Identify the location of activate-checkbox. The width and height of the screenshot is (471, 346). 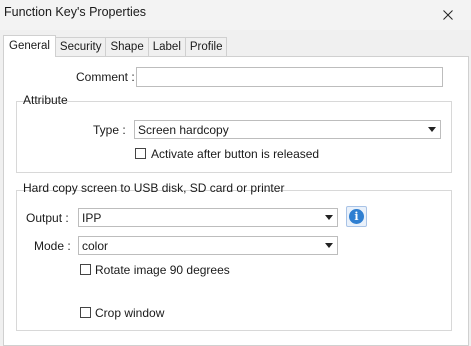
(140, 153).